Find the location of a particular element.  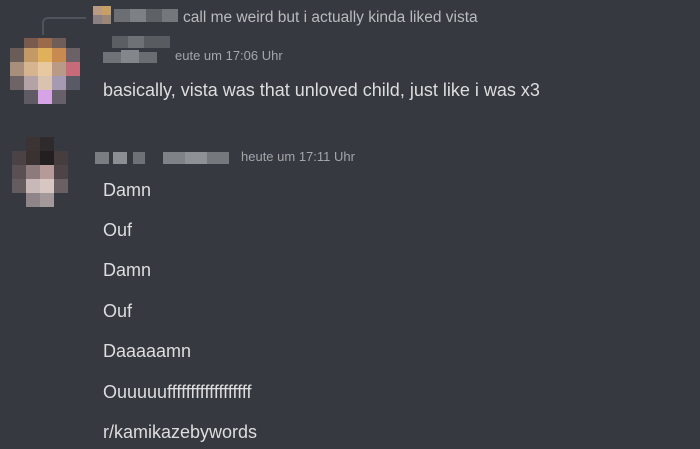

message-text: Daaaaamn is located at coordinates (147, 351).